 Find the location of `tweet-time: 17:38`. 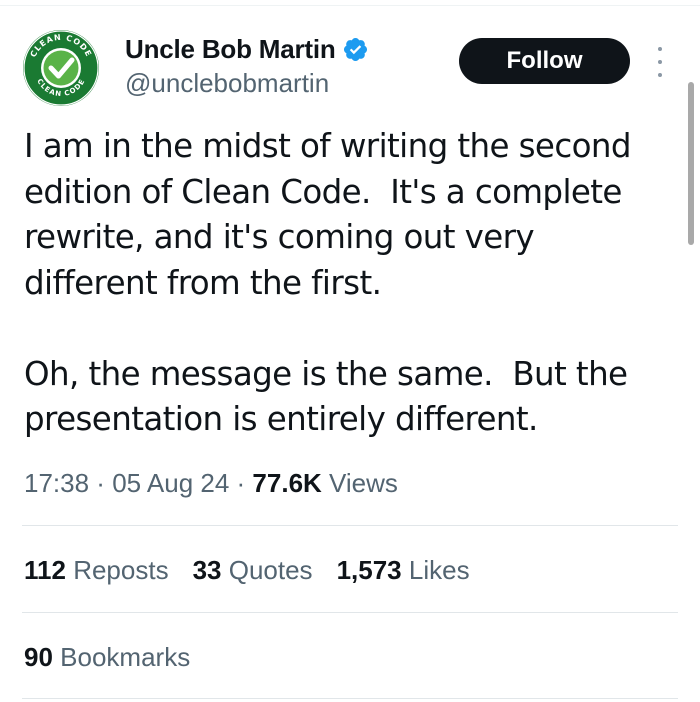

tweet-time: 17:38 is located at coordinates (56, 483).